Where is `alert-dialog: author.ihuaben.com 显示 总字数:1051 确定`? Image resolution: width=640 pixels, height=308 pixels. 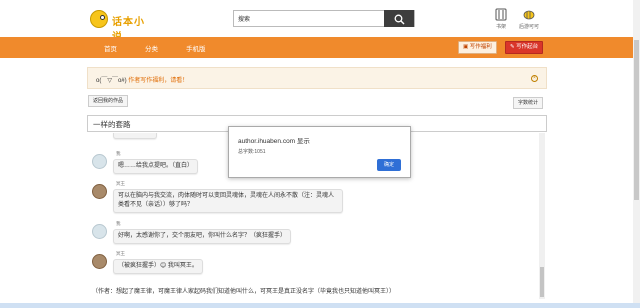
alert-dialog: author.ihuaben.com 显示 总字数:1051 确定 is located at coordinates (319, 152).